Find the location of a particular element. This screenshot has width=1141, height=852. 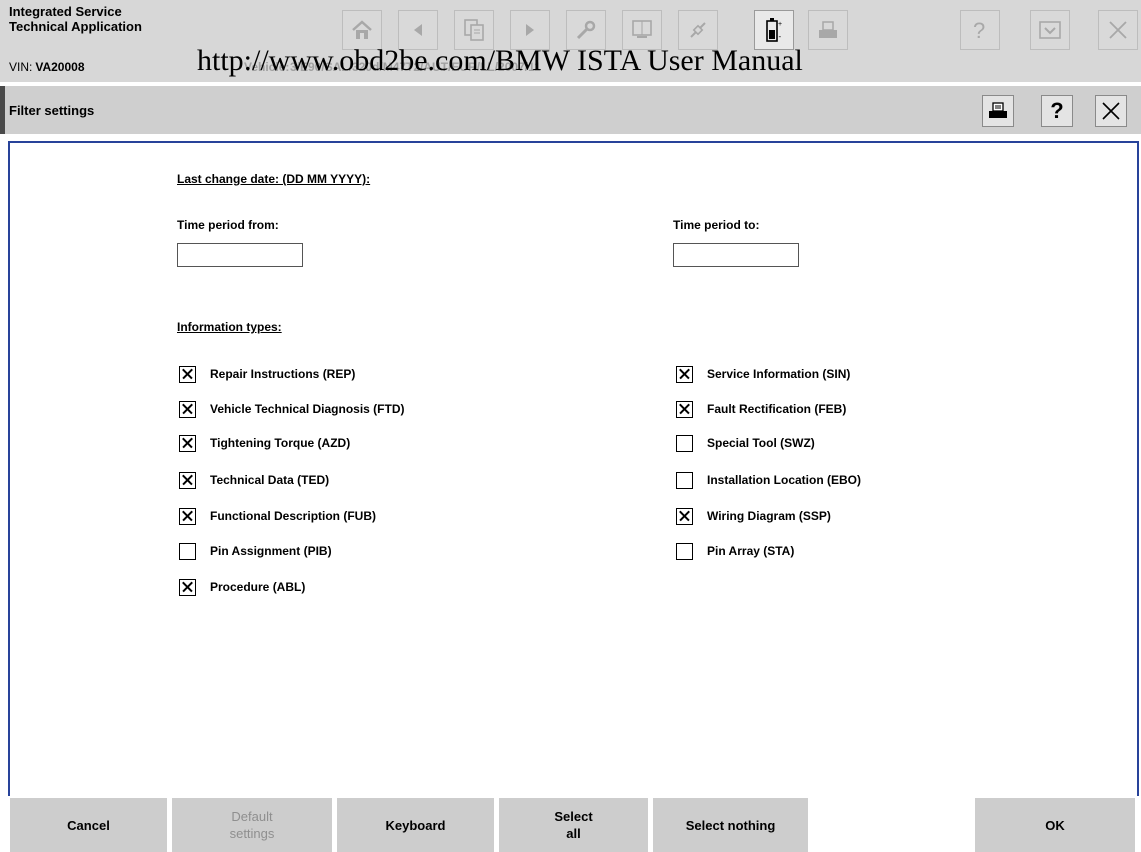

dialog-close-button is located at coordinates (1111, 111).